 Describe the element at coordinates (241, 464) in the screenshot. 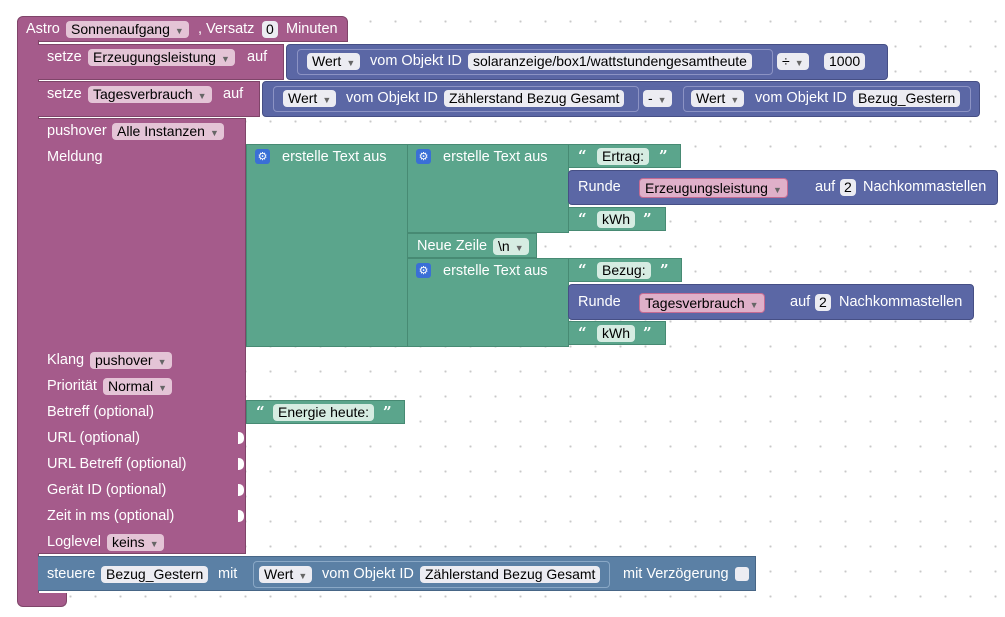

I see `url-betreff-input-socket` at that location.